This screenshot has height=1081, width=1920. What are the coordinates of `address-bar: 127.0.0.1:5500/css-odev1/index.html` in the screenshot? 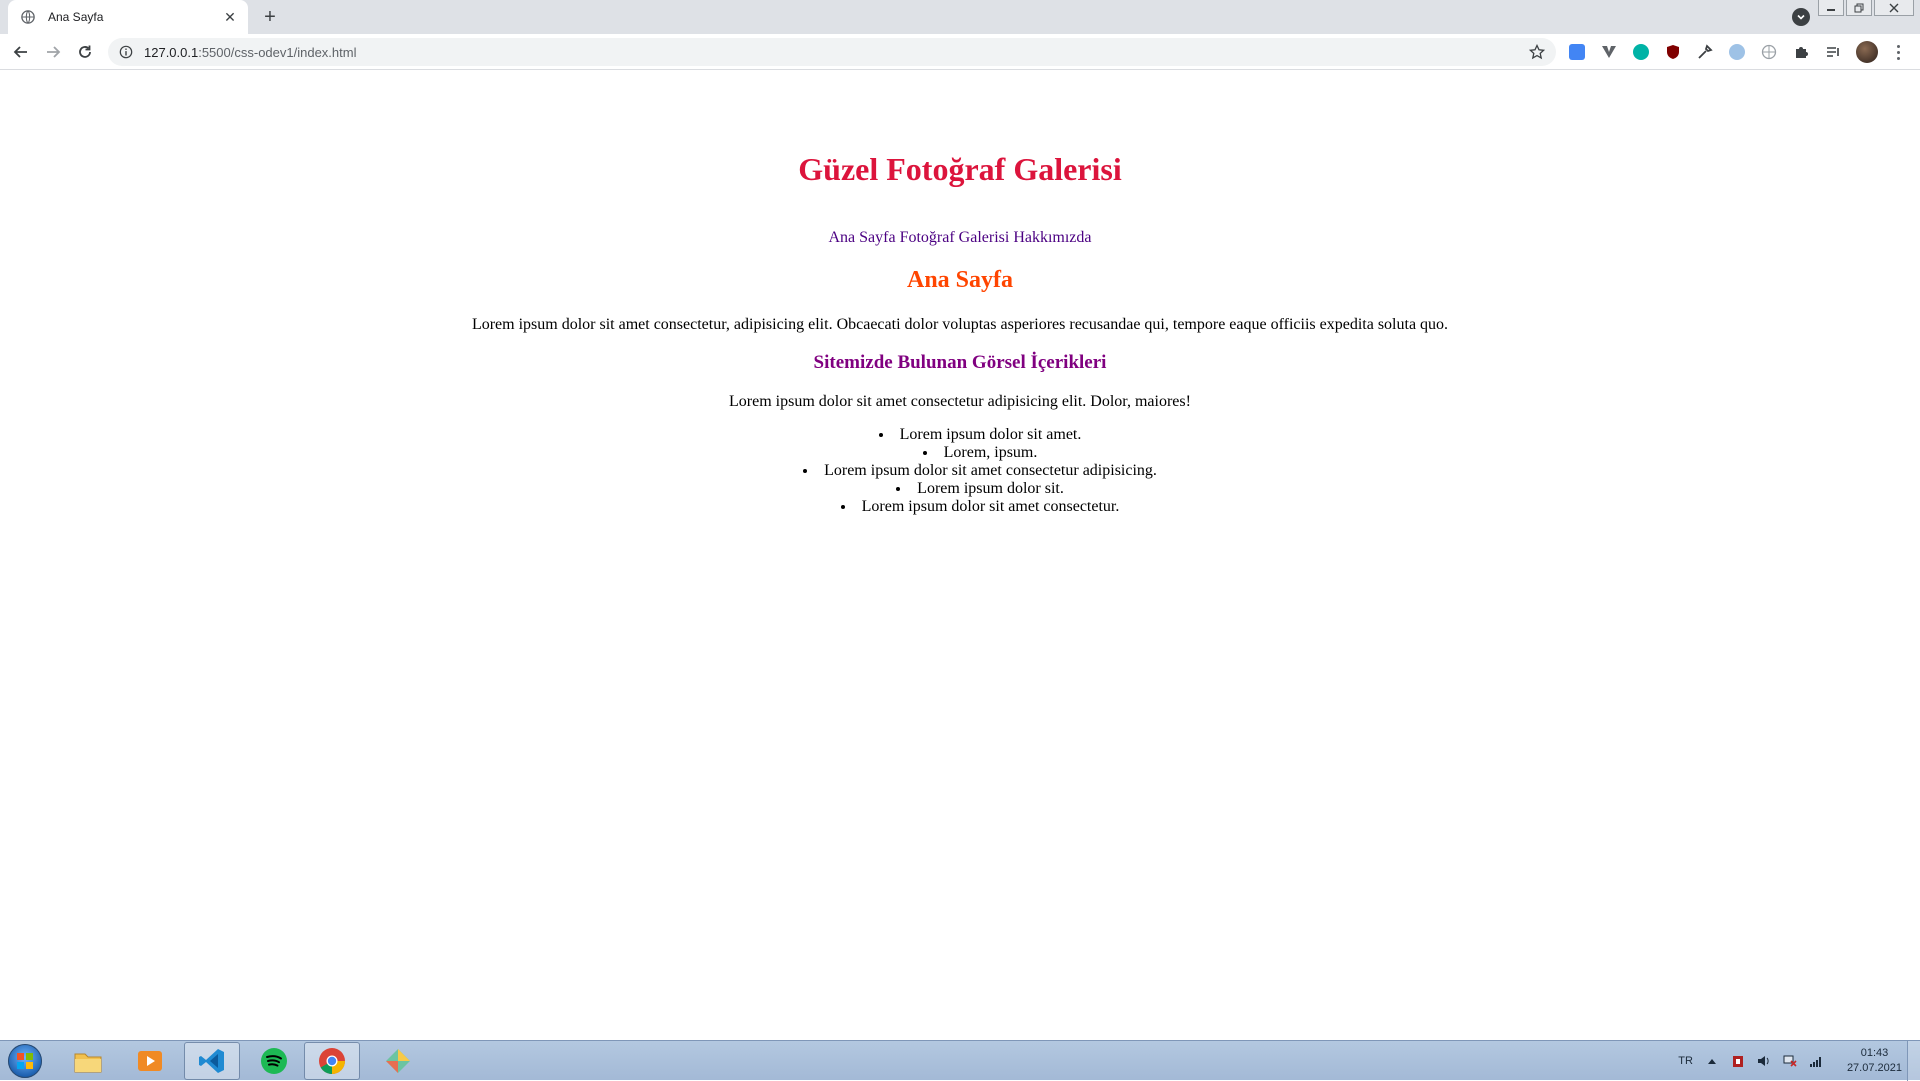 It's located at (832, 52).